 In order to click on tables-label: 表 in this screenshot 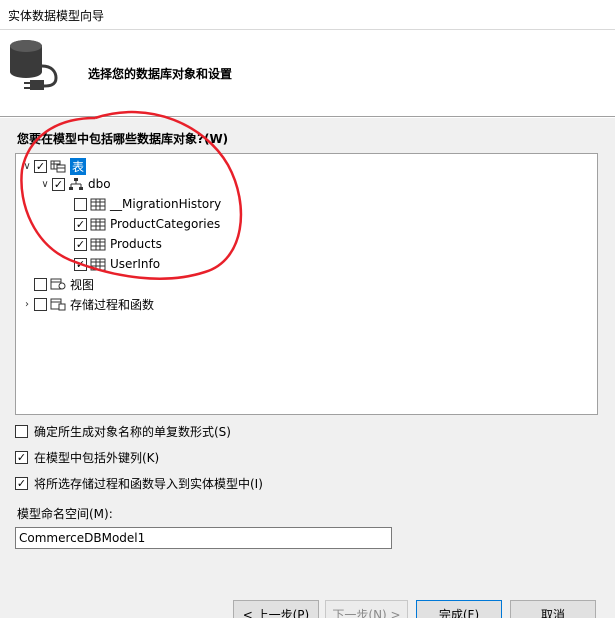, I will do `click(78, 166)`.